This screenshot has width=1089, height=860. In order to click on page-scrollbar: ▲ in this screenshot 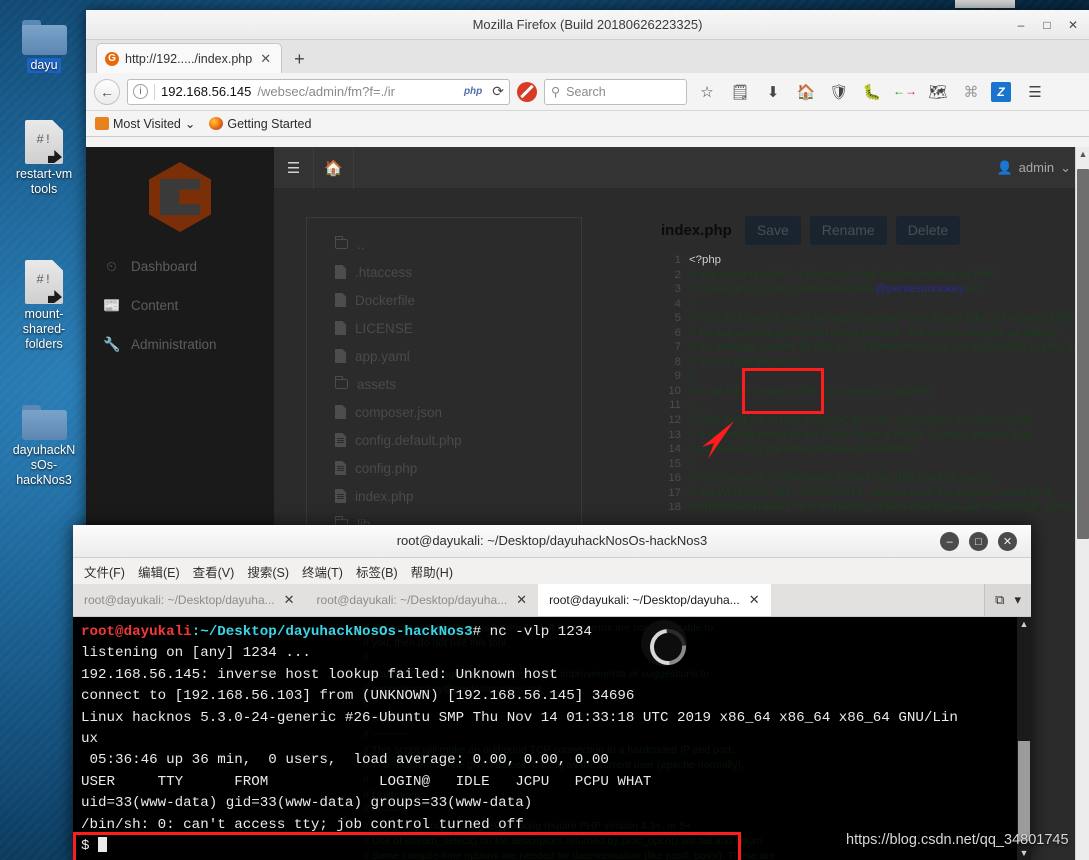, I will do `click(1082, 503)`.